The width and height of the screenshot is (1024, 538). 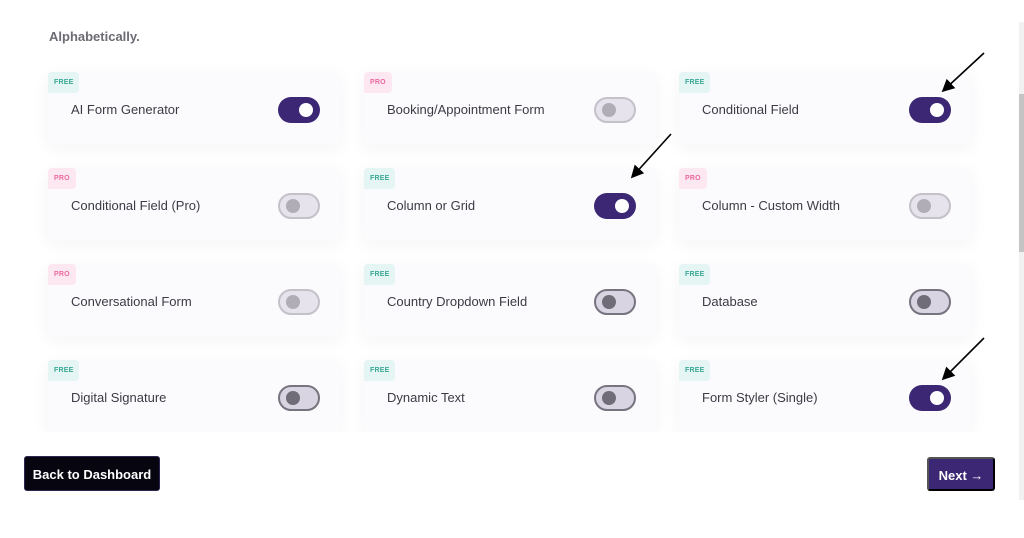 What do you see at coordinates (750, 109) in the screenshot?
I see `module-label: Conditional Field` at bounding box center [750, 109].